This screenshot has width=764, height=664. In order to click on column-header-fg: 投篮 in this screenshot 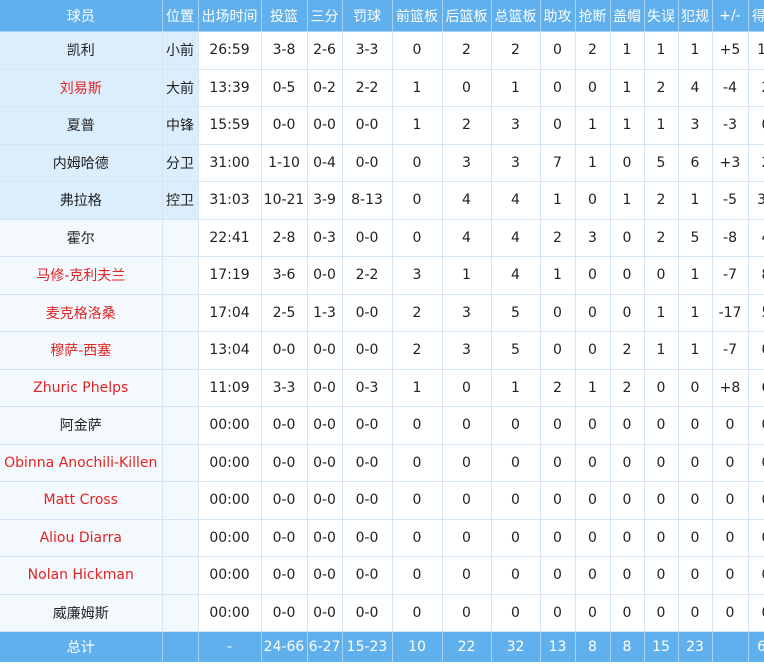, I will do `click(284, 16)`.